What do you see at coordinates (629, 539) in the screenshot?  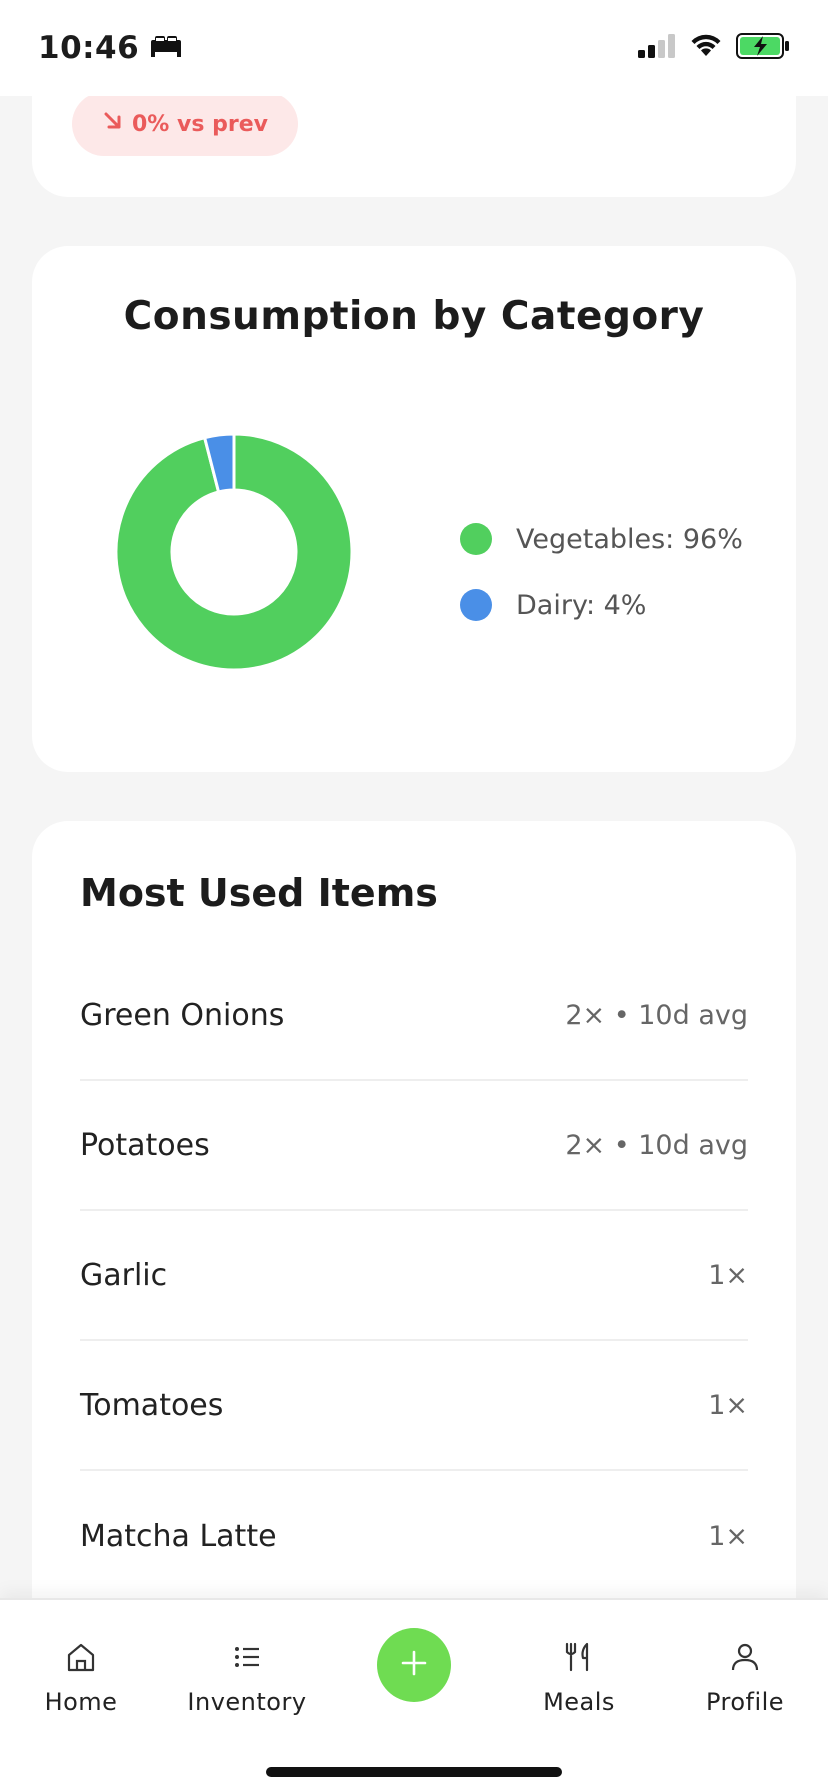 I see `legend-label-vegetables: Vegetables: 96%` at bounding box center [629, 539].